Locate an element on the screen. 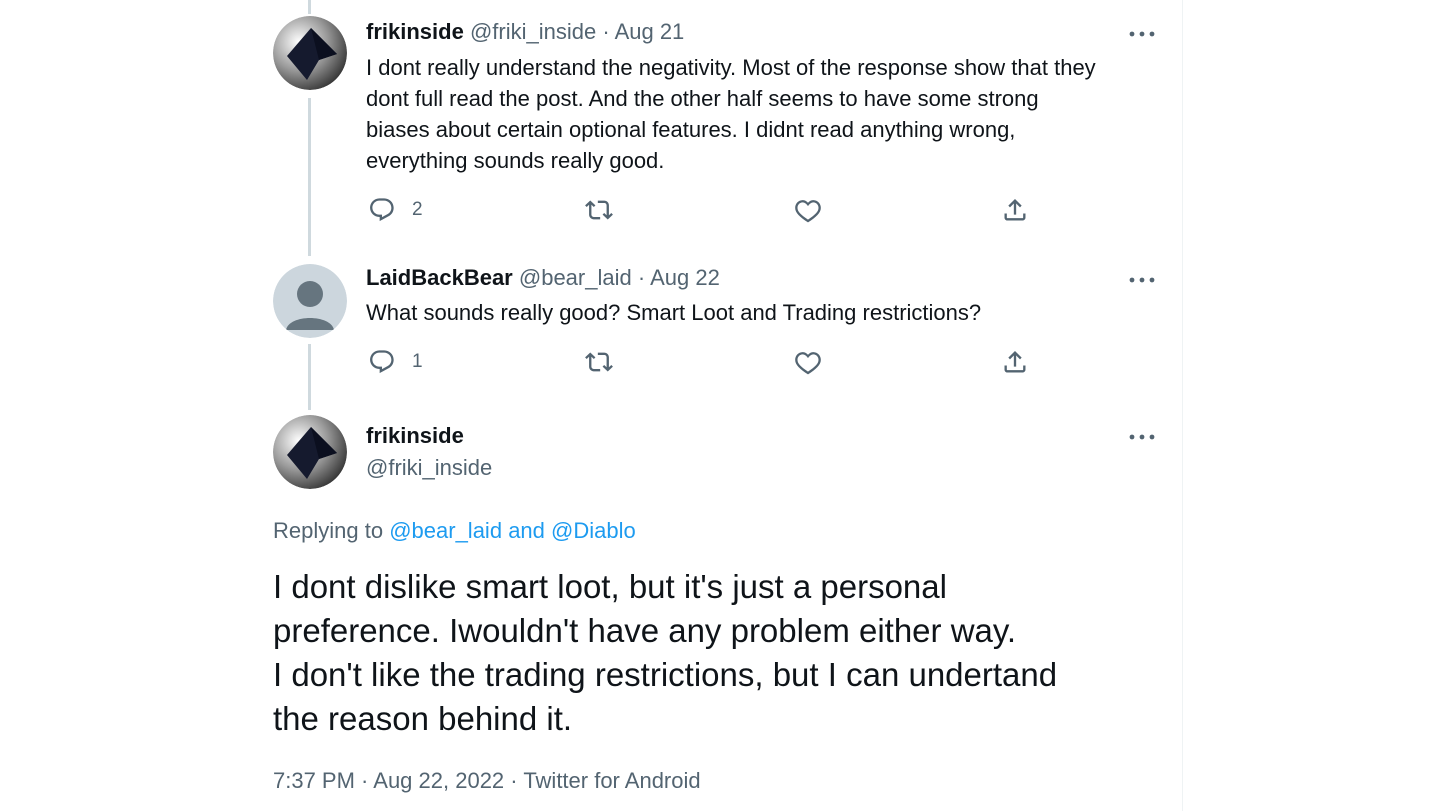  timestamp: Aug 21 is located at coordinates (650, 31).